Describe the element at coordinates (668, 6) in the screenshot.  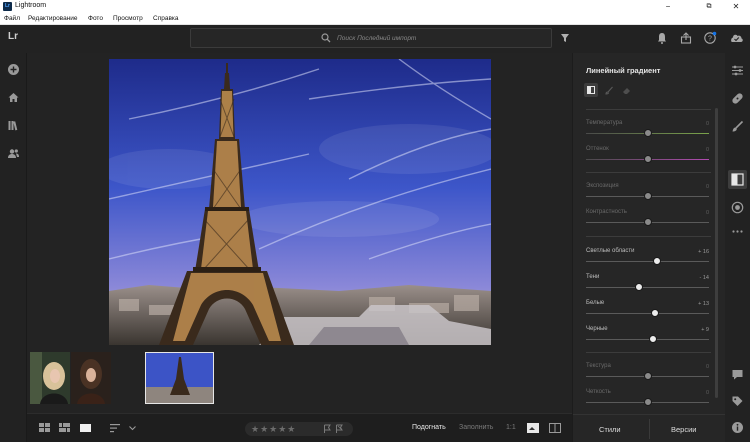
I see `minimize-button: −` at that location.